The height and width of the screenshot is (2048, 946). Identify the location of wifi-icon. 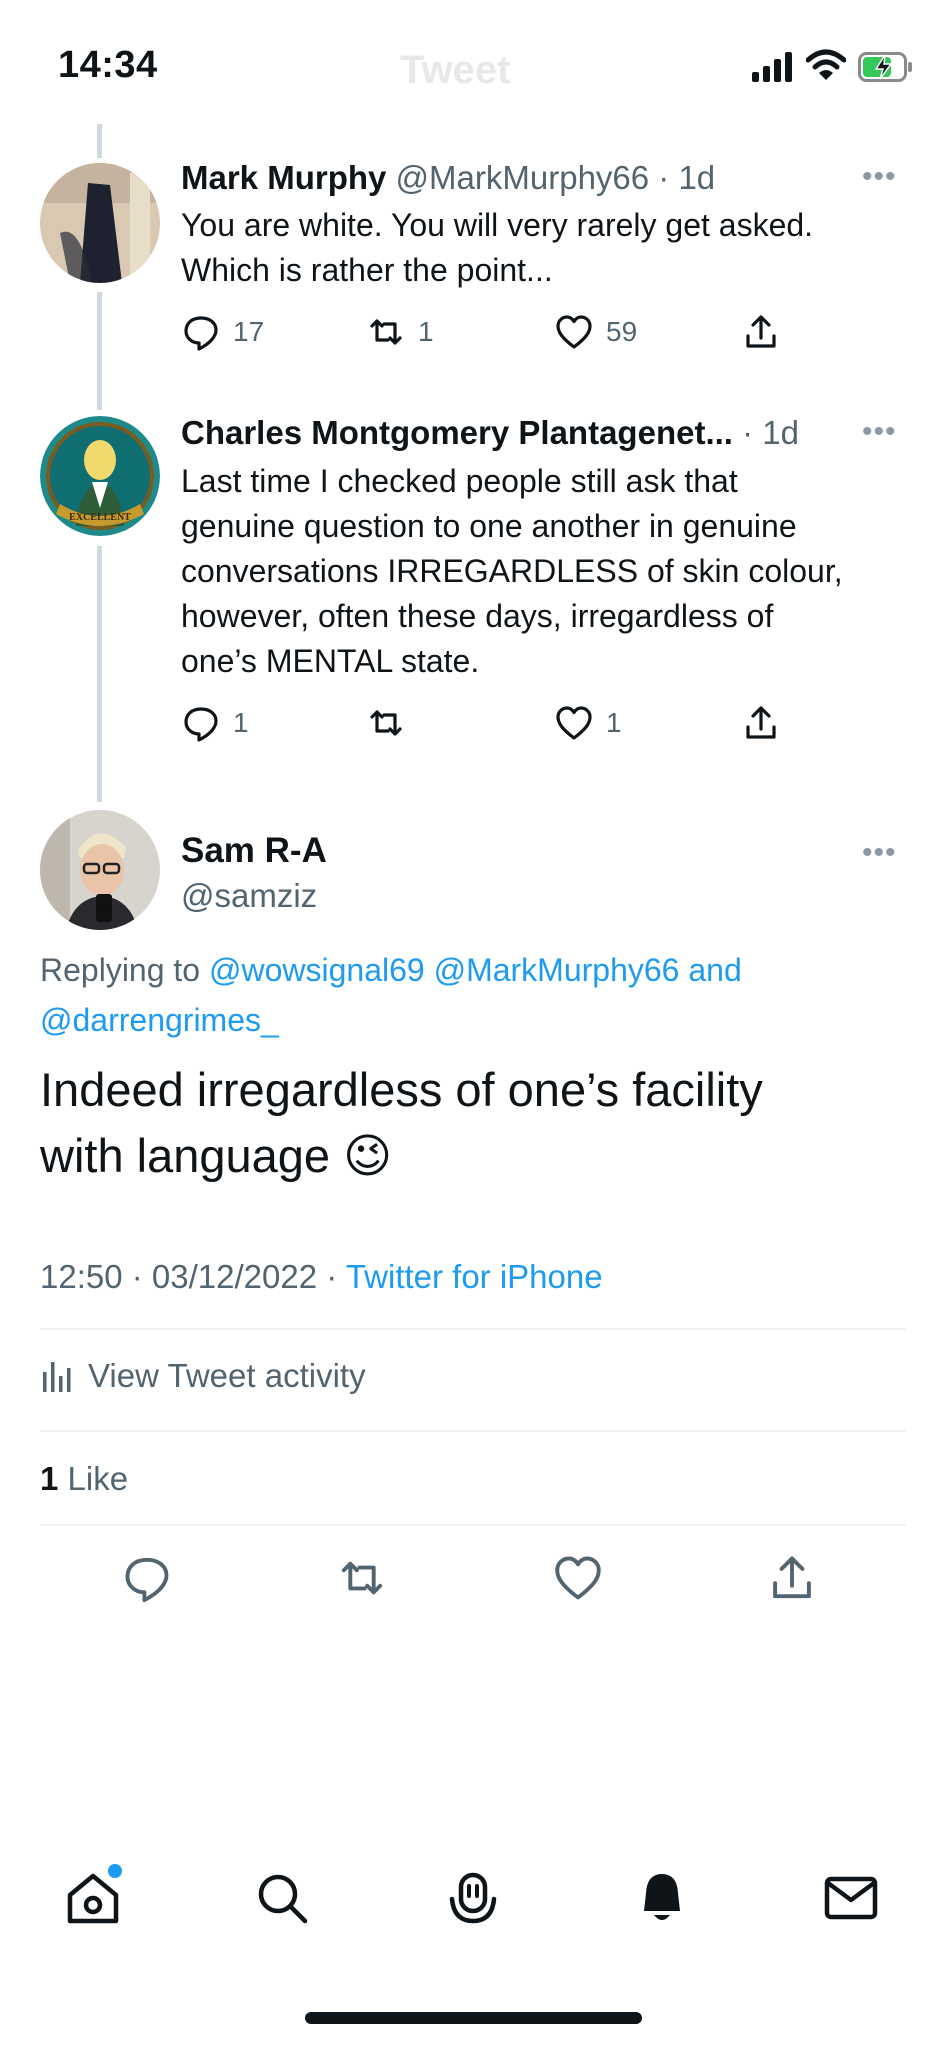
(826, 64).